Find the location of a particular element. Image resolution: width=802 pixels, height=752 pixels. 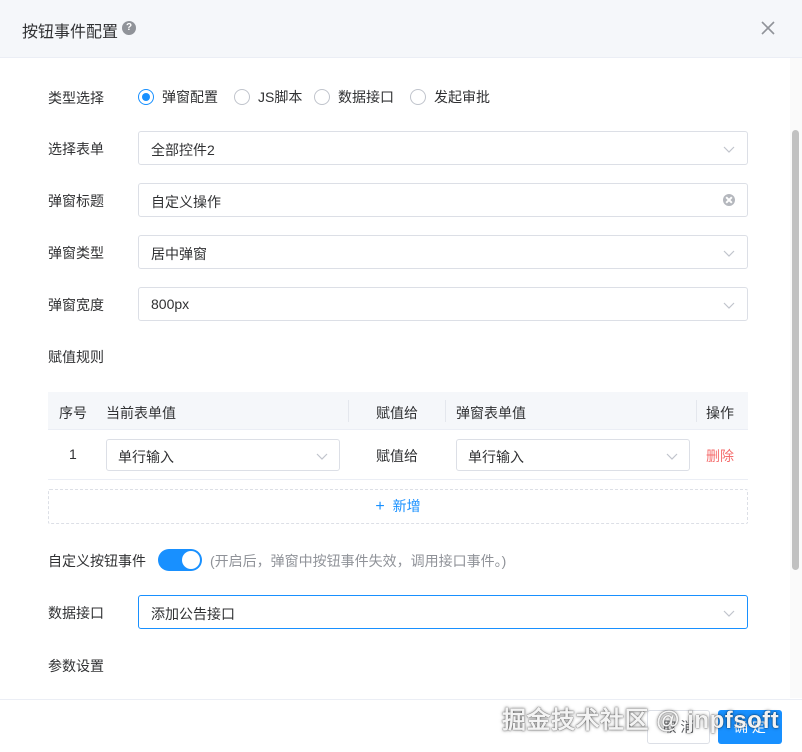

select-form-label: 选择表单 is located at coordinates (76, 149).